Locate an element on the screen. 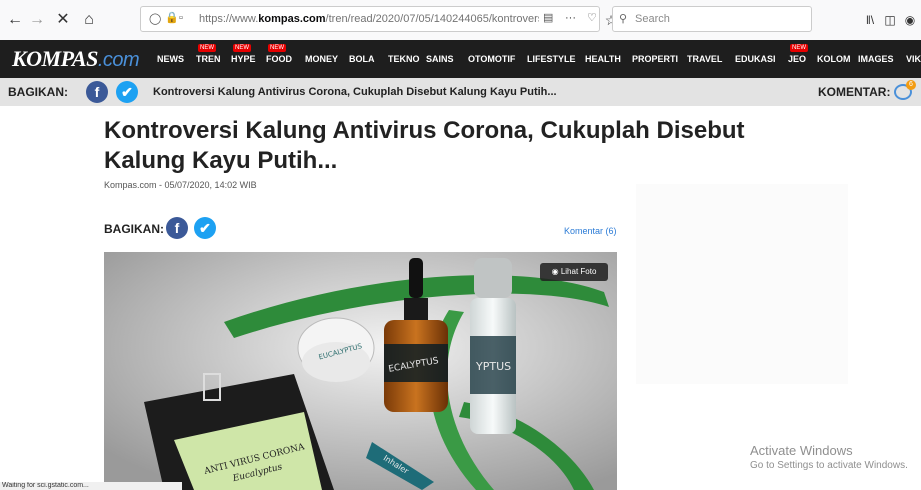  nav-item-money: MONEY is located at coordinates (321, 59).